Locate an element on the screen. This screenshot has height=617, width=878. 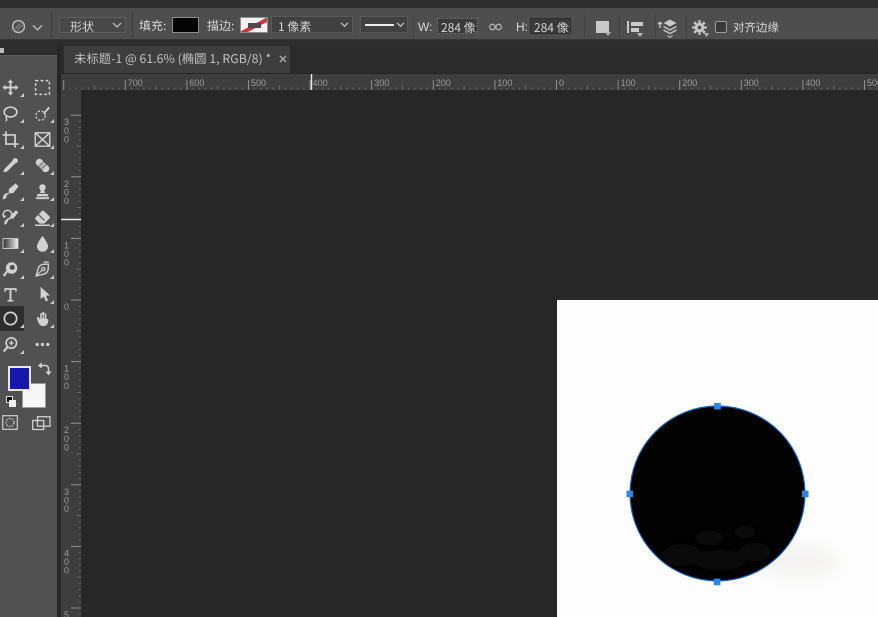
svg-text: 600 is located at coordinates (196, 83).